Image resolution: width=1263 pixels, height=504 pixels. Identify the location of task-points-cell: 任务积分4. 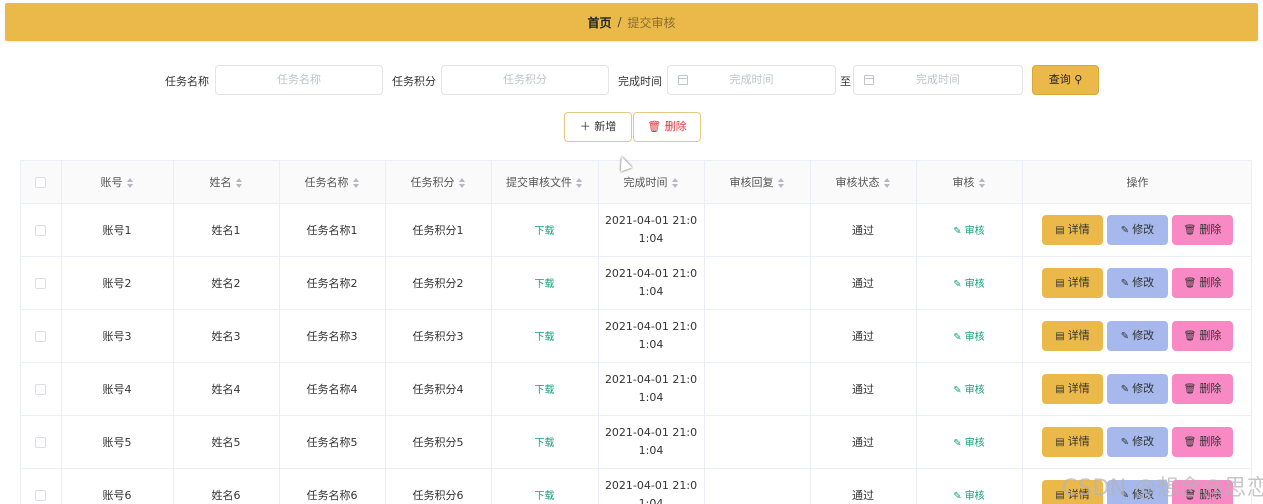
(438, 389).